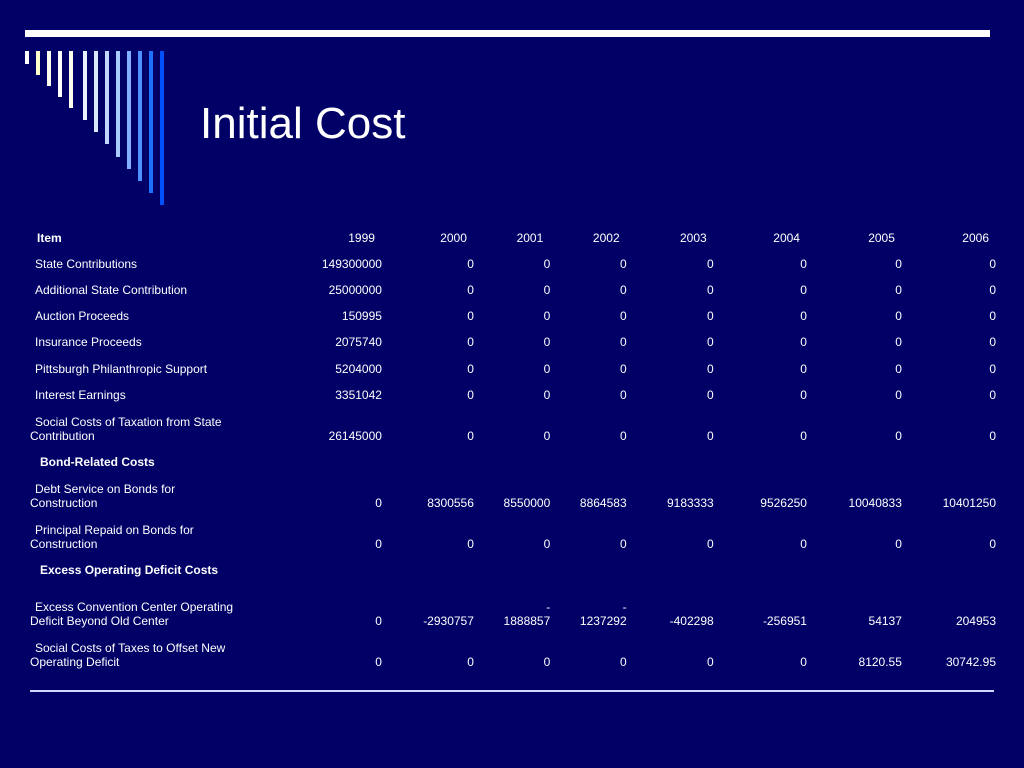 This screenshot has height=768, width=1024. I want to click on table-cell: -256951, so click(784, 621).